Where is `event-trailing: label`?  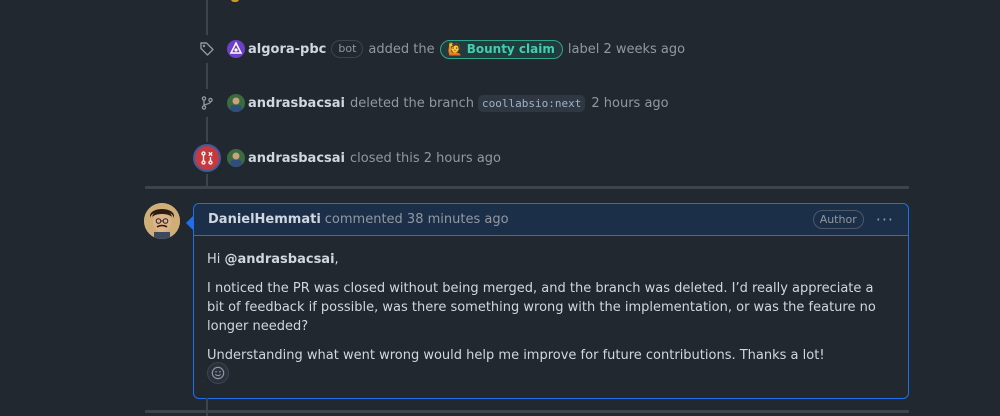 event-trailing: label is located at coordinates (583, 49).